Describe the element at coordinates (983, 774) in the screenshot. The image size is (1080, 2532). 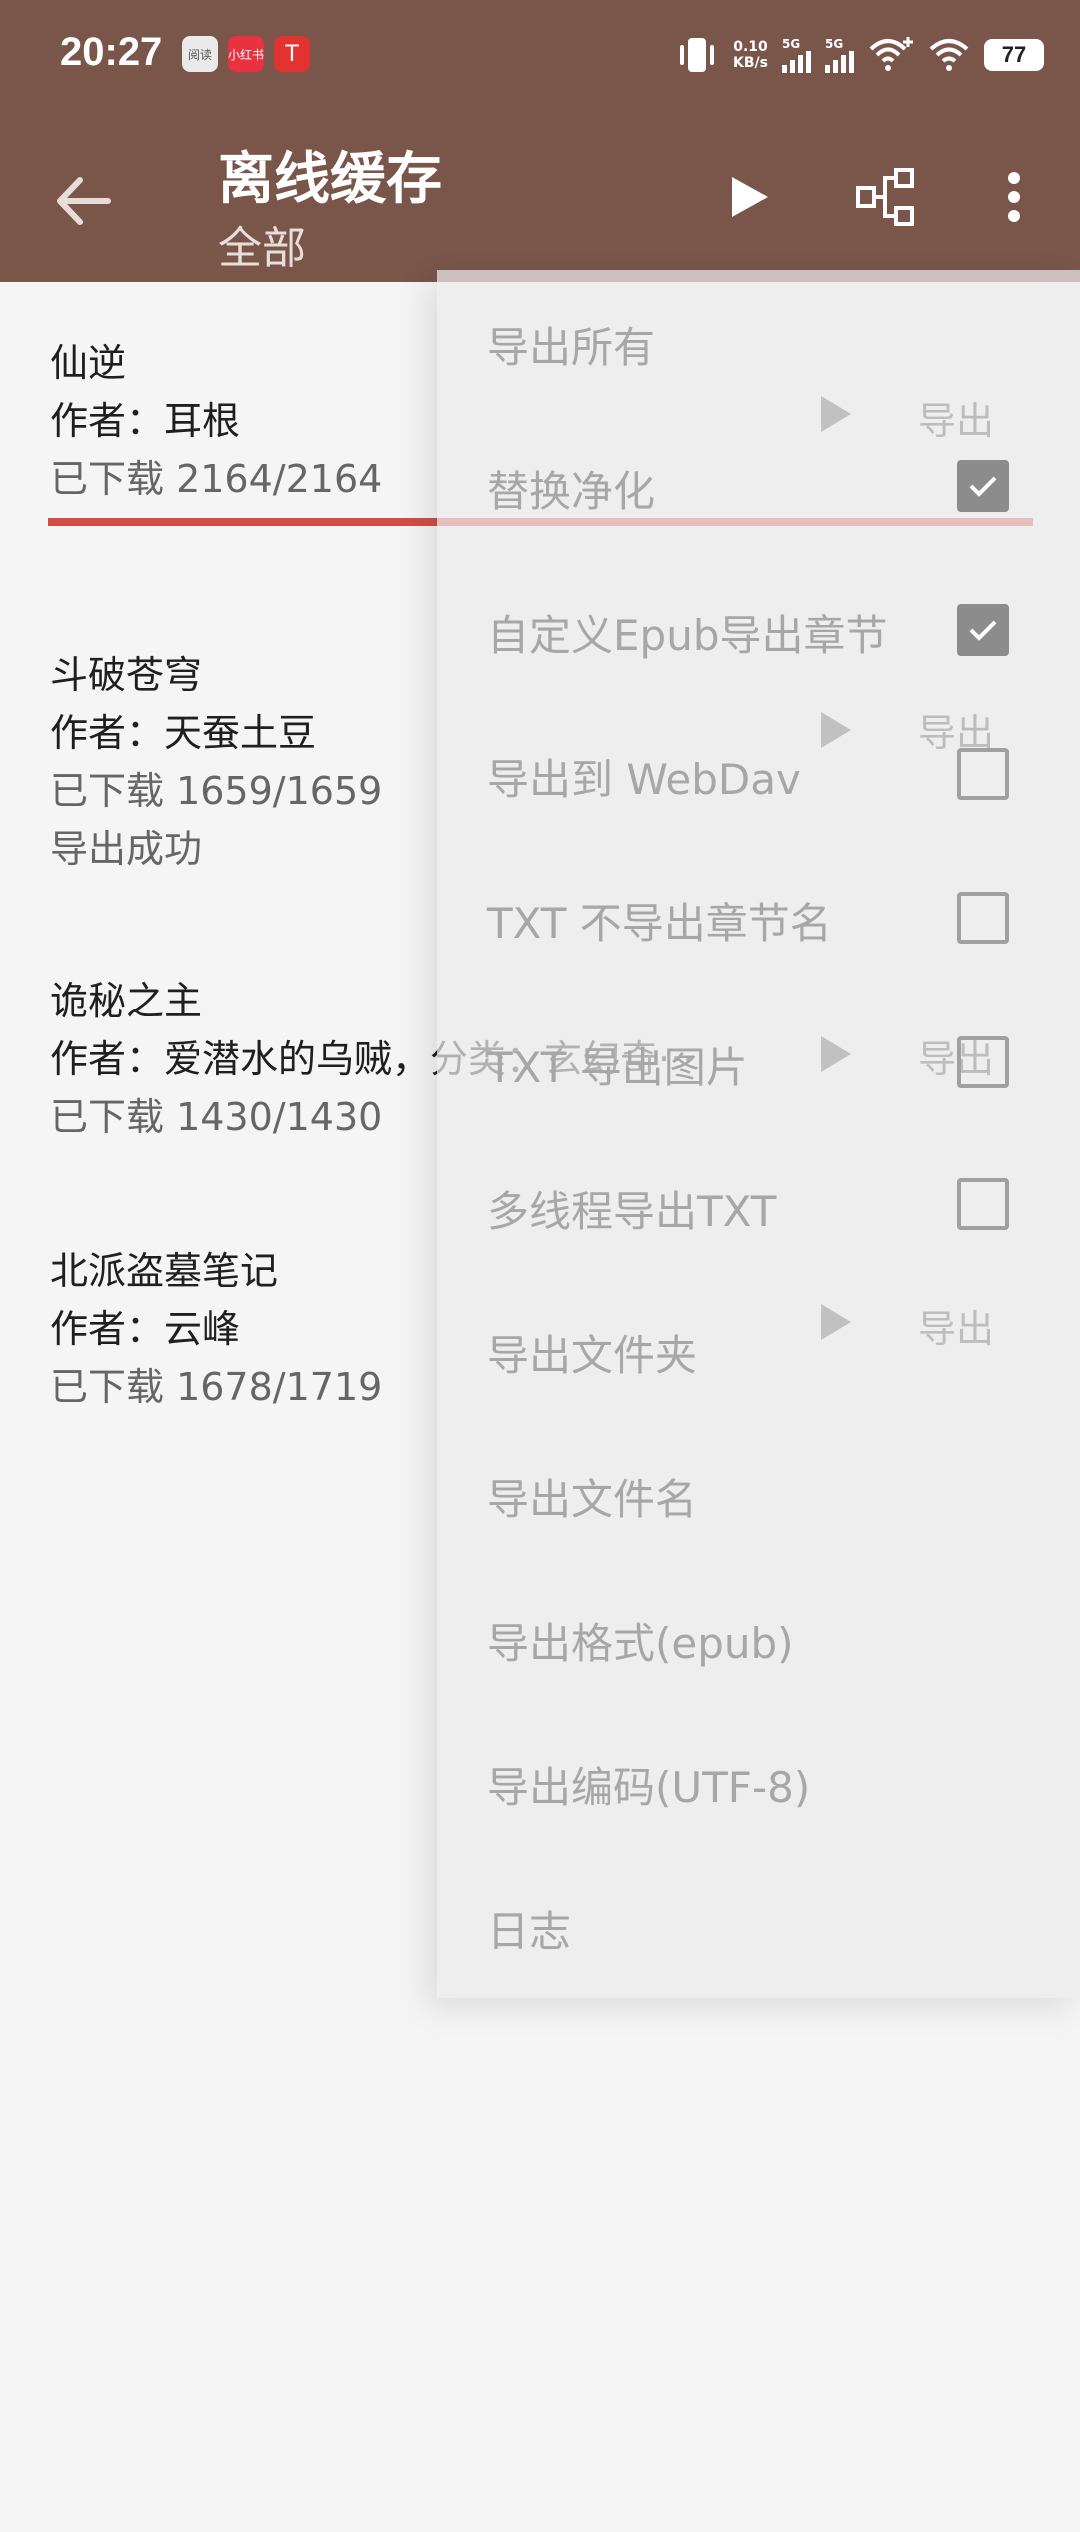
I see `export-webdav-checkbox` at that location.